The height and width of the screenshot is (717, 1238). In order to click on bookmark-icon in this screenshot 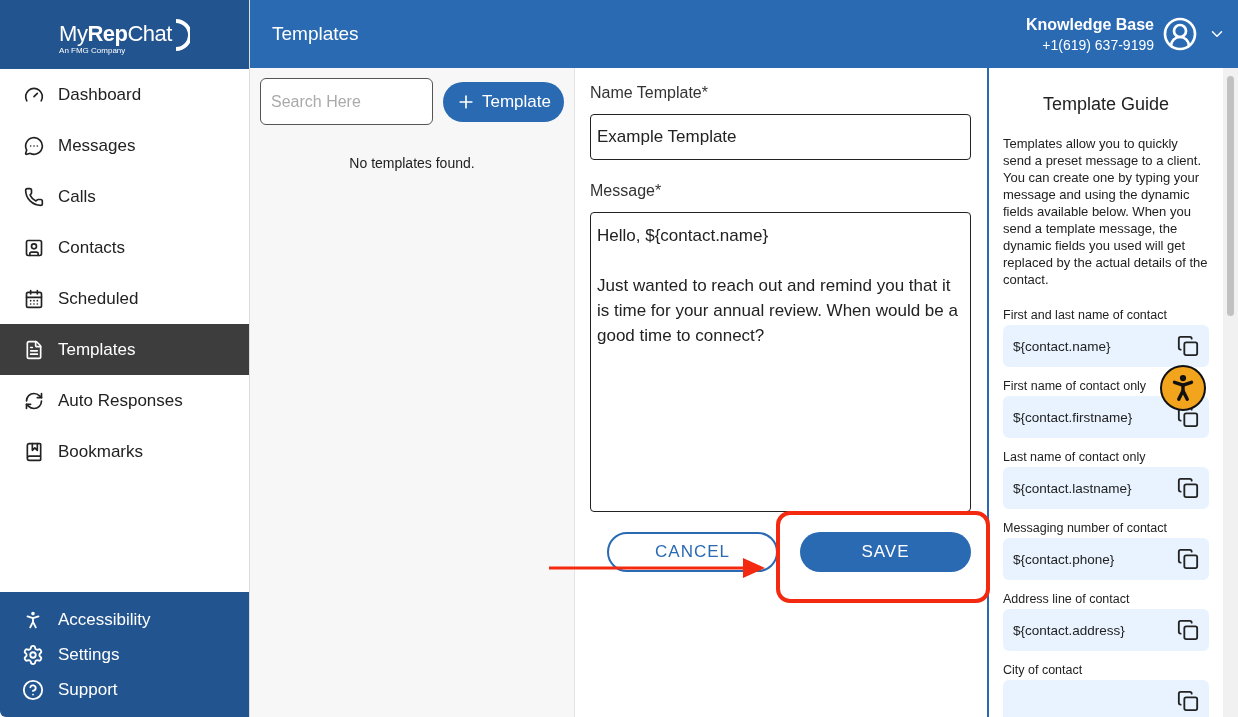, I will do `click(34, 451)`.